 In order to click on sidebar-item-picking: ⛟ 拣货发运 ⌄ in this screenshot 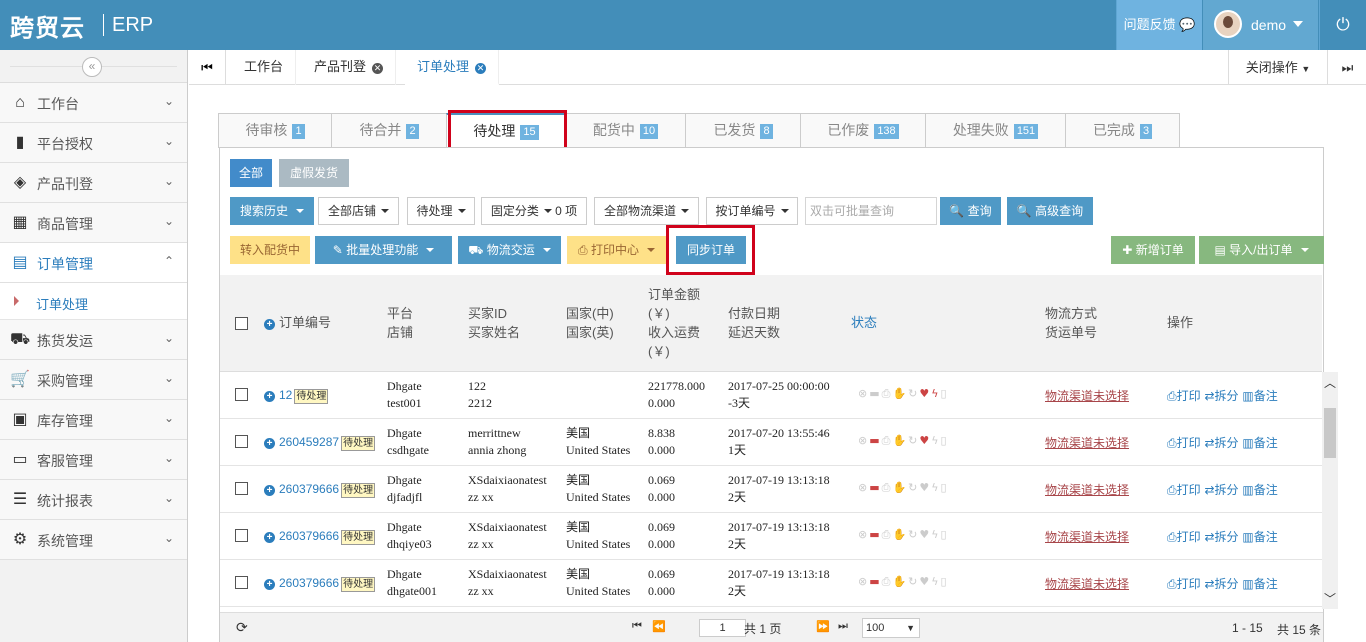, I will do `click(93, 340)`.